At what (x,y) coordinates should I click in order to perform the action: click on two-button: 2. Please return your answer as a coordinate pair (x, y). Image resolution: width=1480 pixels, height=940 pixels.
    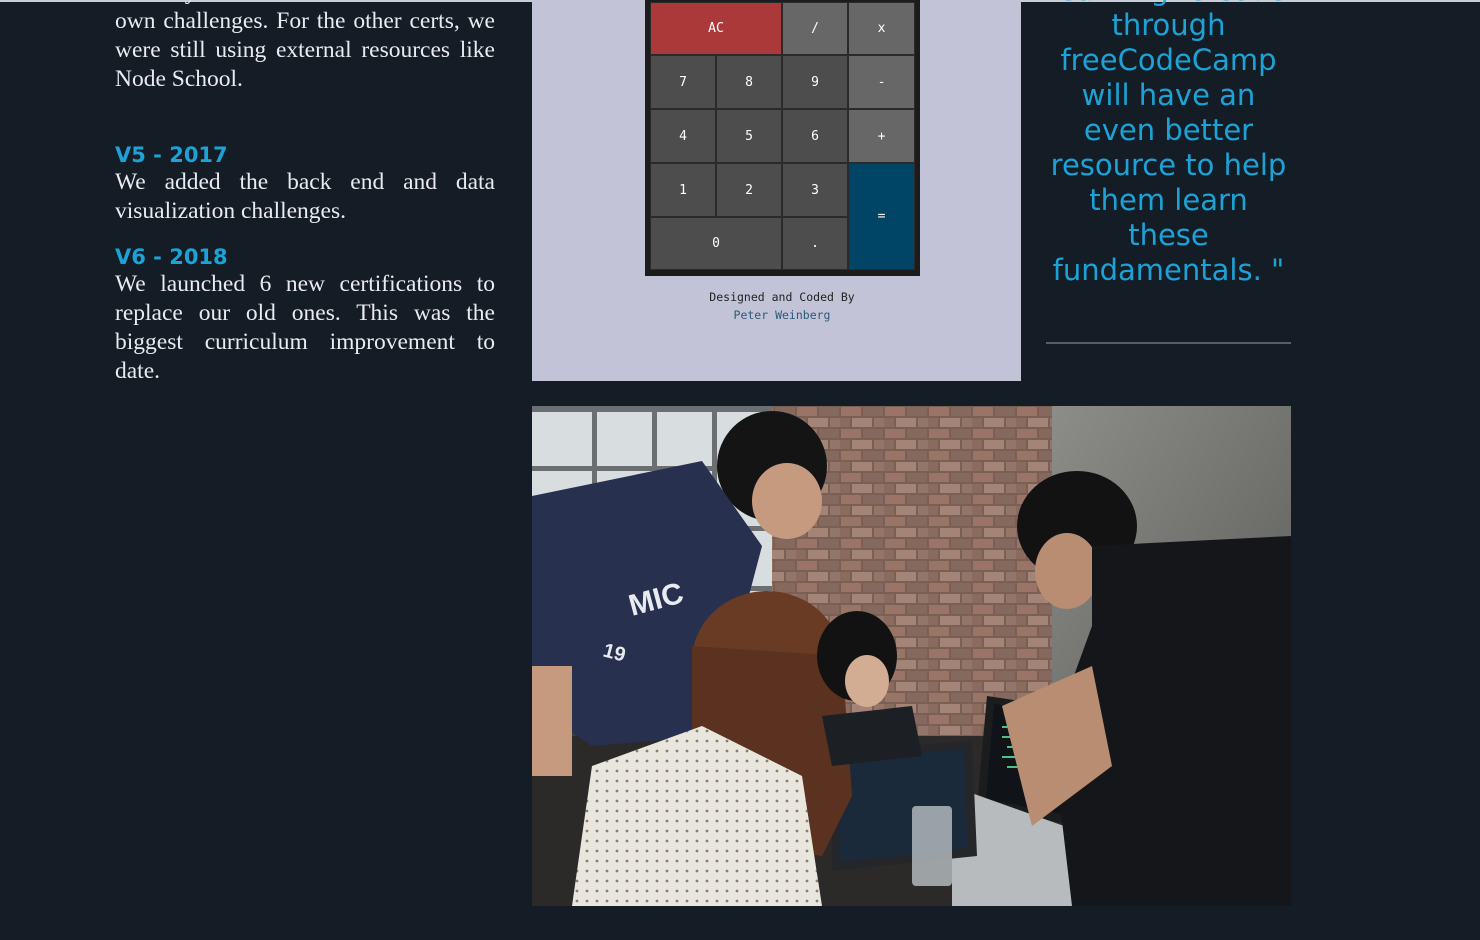
    Looking at the image, I should click on (749, 190).